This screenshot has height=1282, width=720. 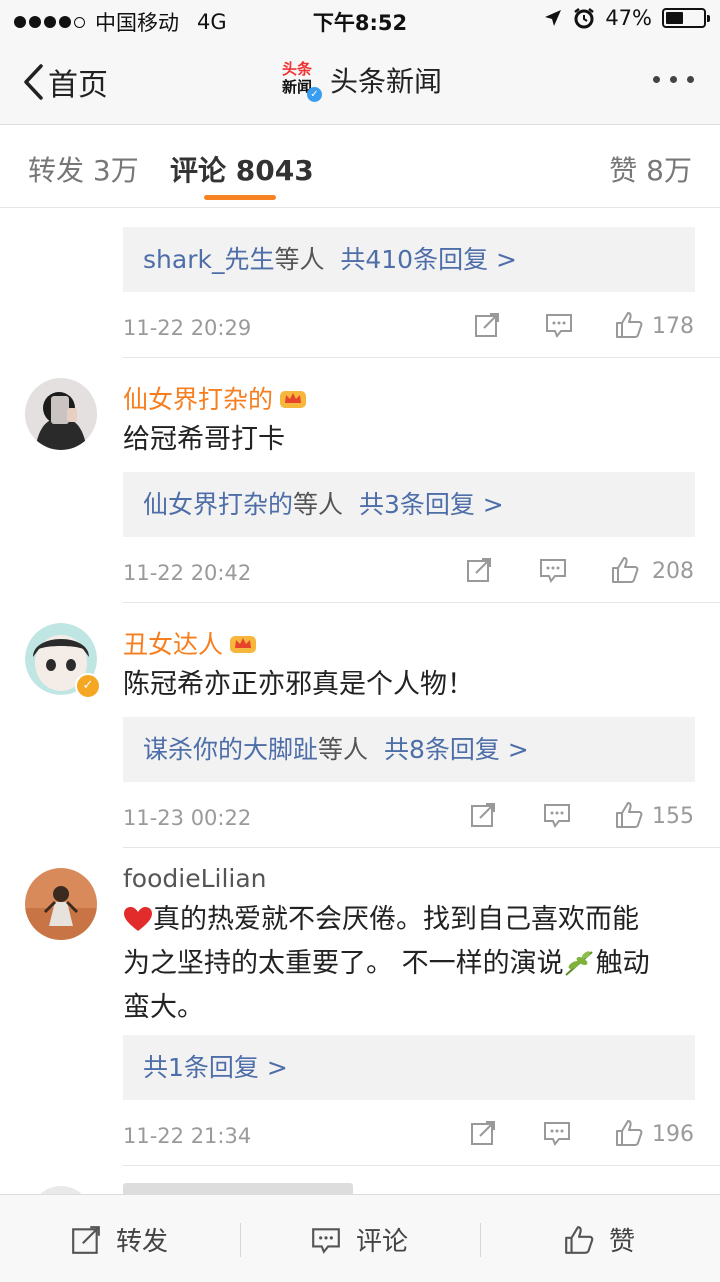 What do you see at coordinates (382, 1242) in the screenshot?
I see `comment-label: 评论` at bounding box center [382, 1242].